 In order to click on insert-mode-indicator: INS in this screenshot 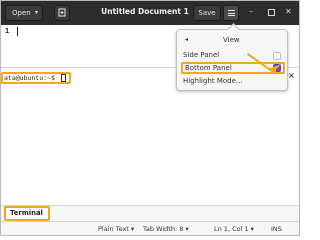, I will do `click(276, 229)`.